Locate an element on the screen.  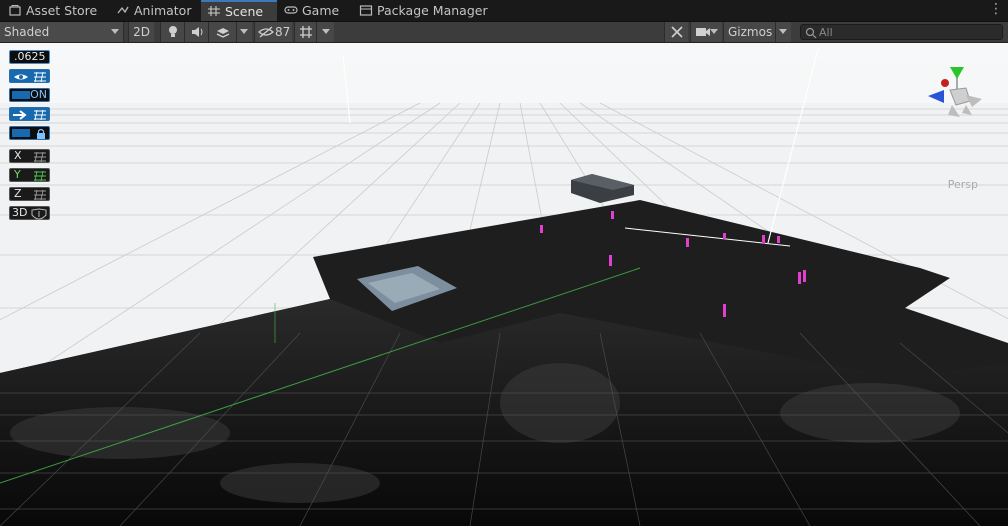
tab-game: Game is located at coordinates (311, 11).